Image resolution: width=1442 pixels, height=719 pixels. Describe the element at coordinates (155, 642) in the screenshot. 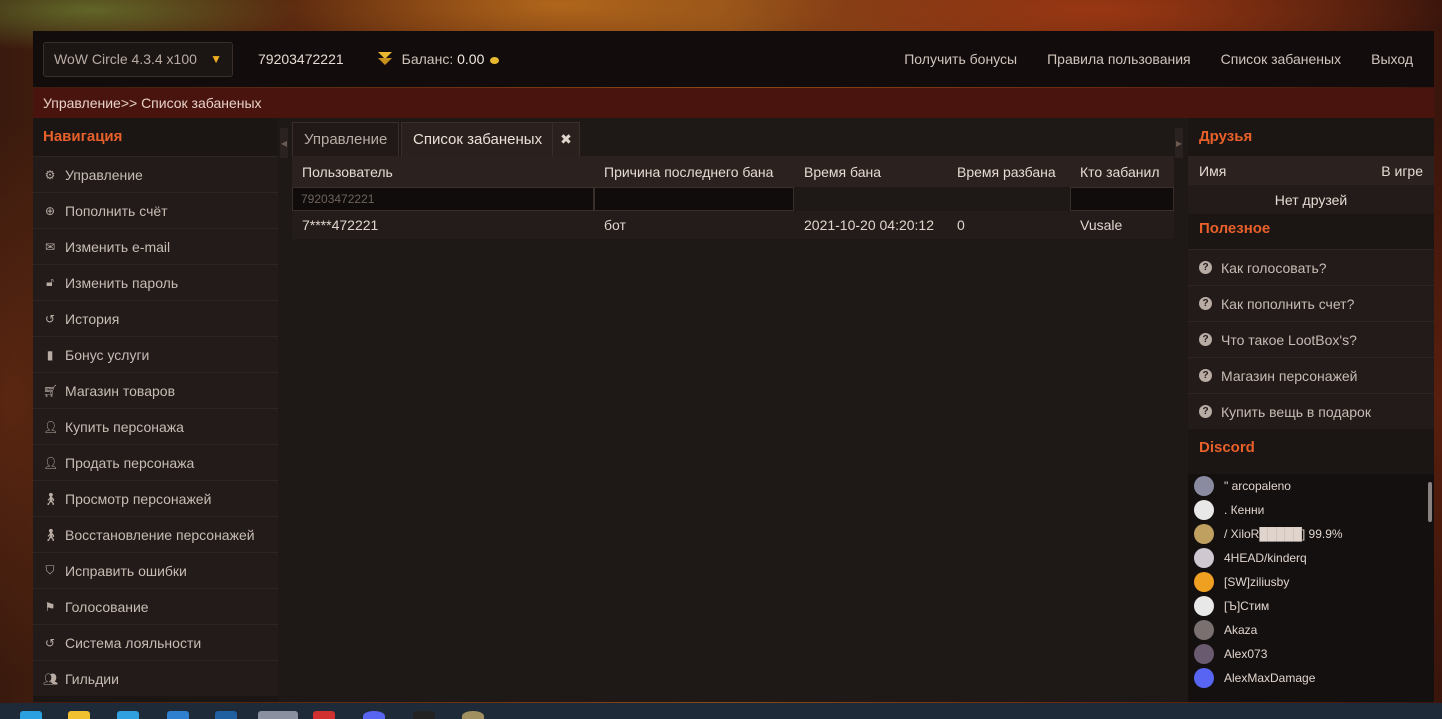

I see `sidebar-item-loyalty: ↺ Система лояльности` at that location.